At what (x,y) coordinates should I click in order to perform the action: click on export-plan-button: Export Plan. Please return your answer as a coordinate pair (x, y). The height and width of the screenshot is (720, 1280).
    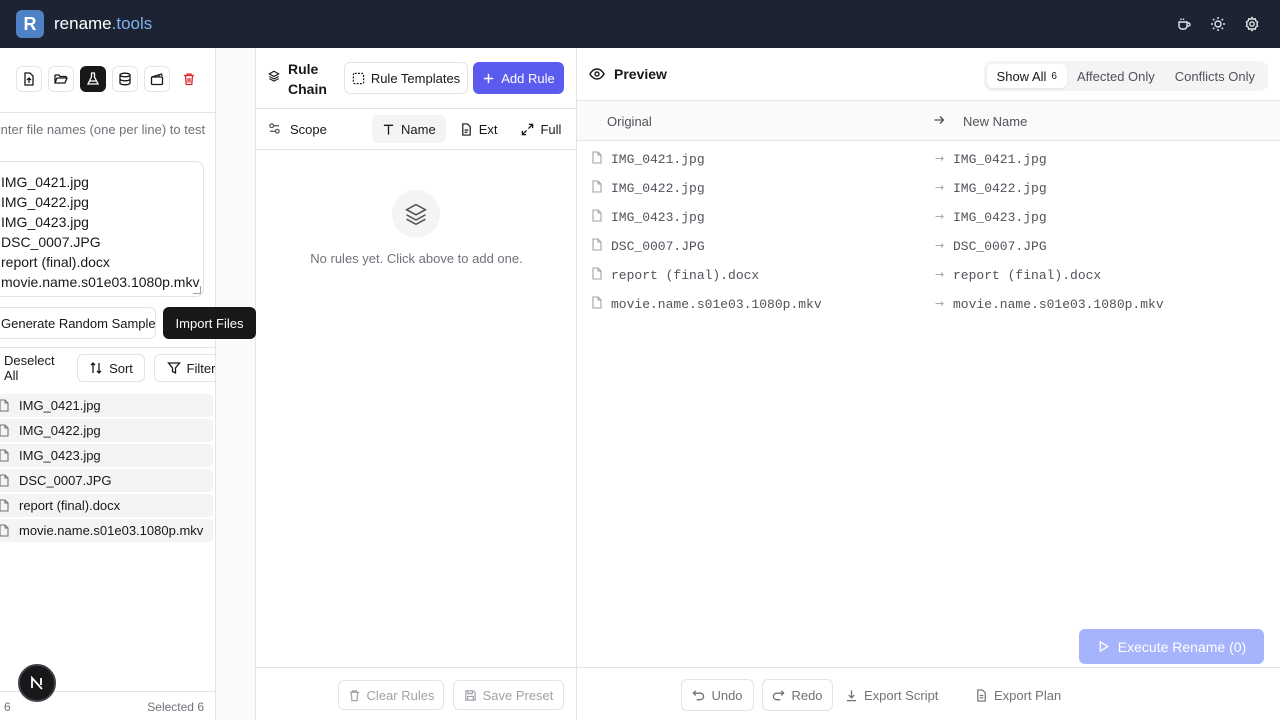
    Looking at the image, I should click on (1018, 695).